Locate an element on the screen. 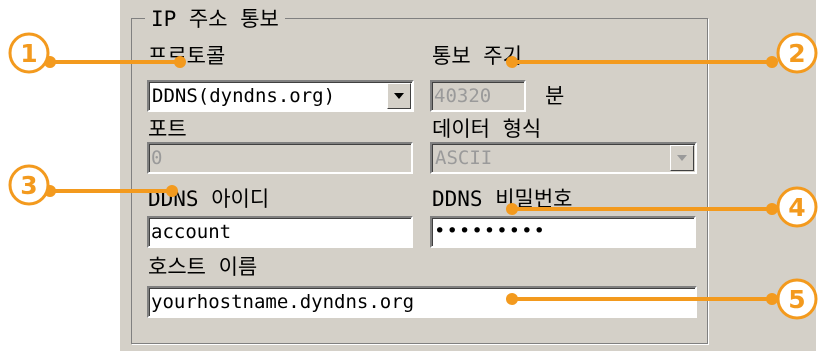  callout-2-dot-start is located at coordinates (512, 62).